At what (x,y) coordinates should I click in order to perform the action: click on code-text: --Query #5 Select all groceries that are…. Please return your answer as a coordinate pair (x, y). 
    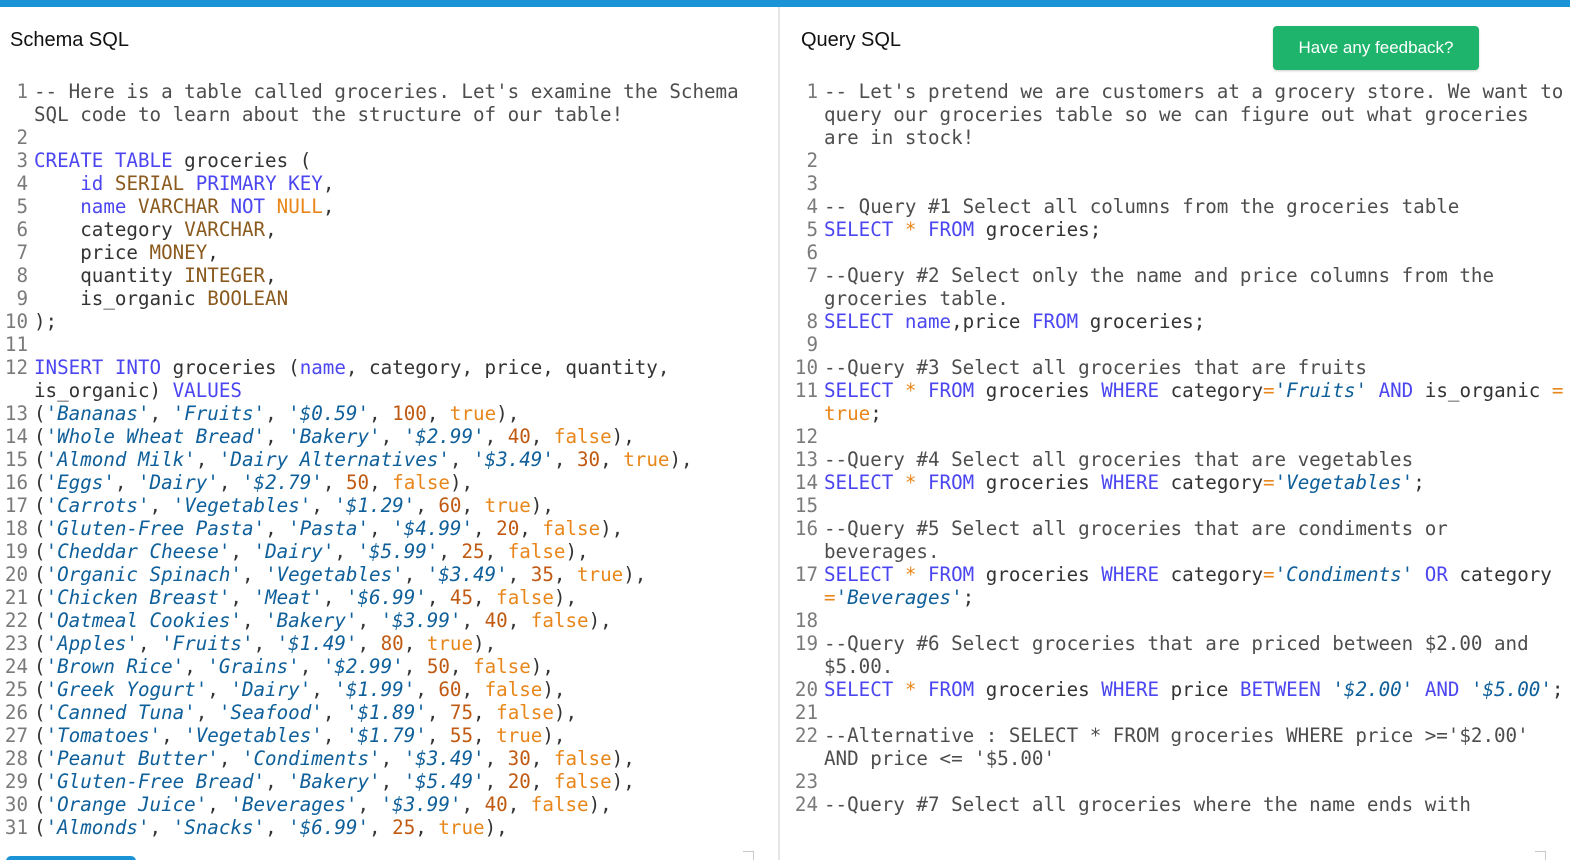
    Looking at the image, I should click on (1197, 540).